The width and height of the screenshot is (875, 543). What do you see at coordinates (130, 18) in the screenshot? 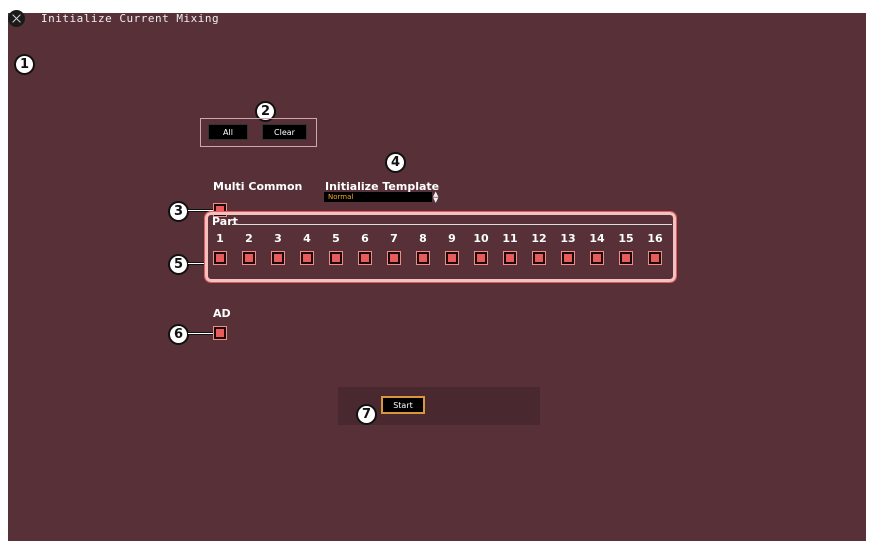
I see `window-title: Initialize Current Mixing` at bounding box center [130, 18].